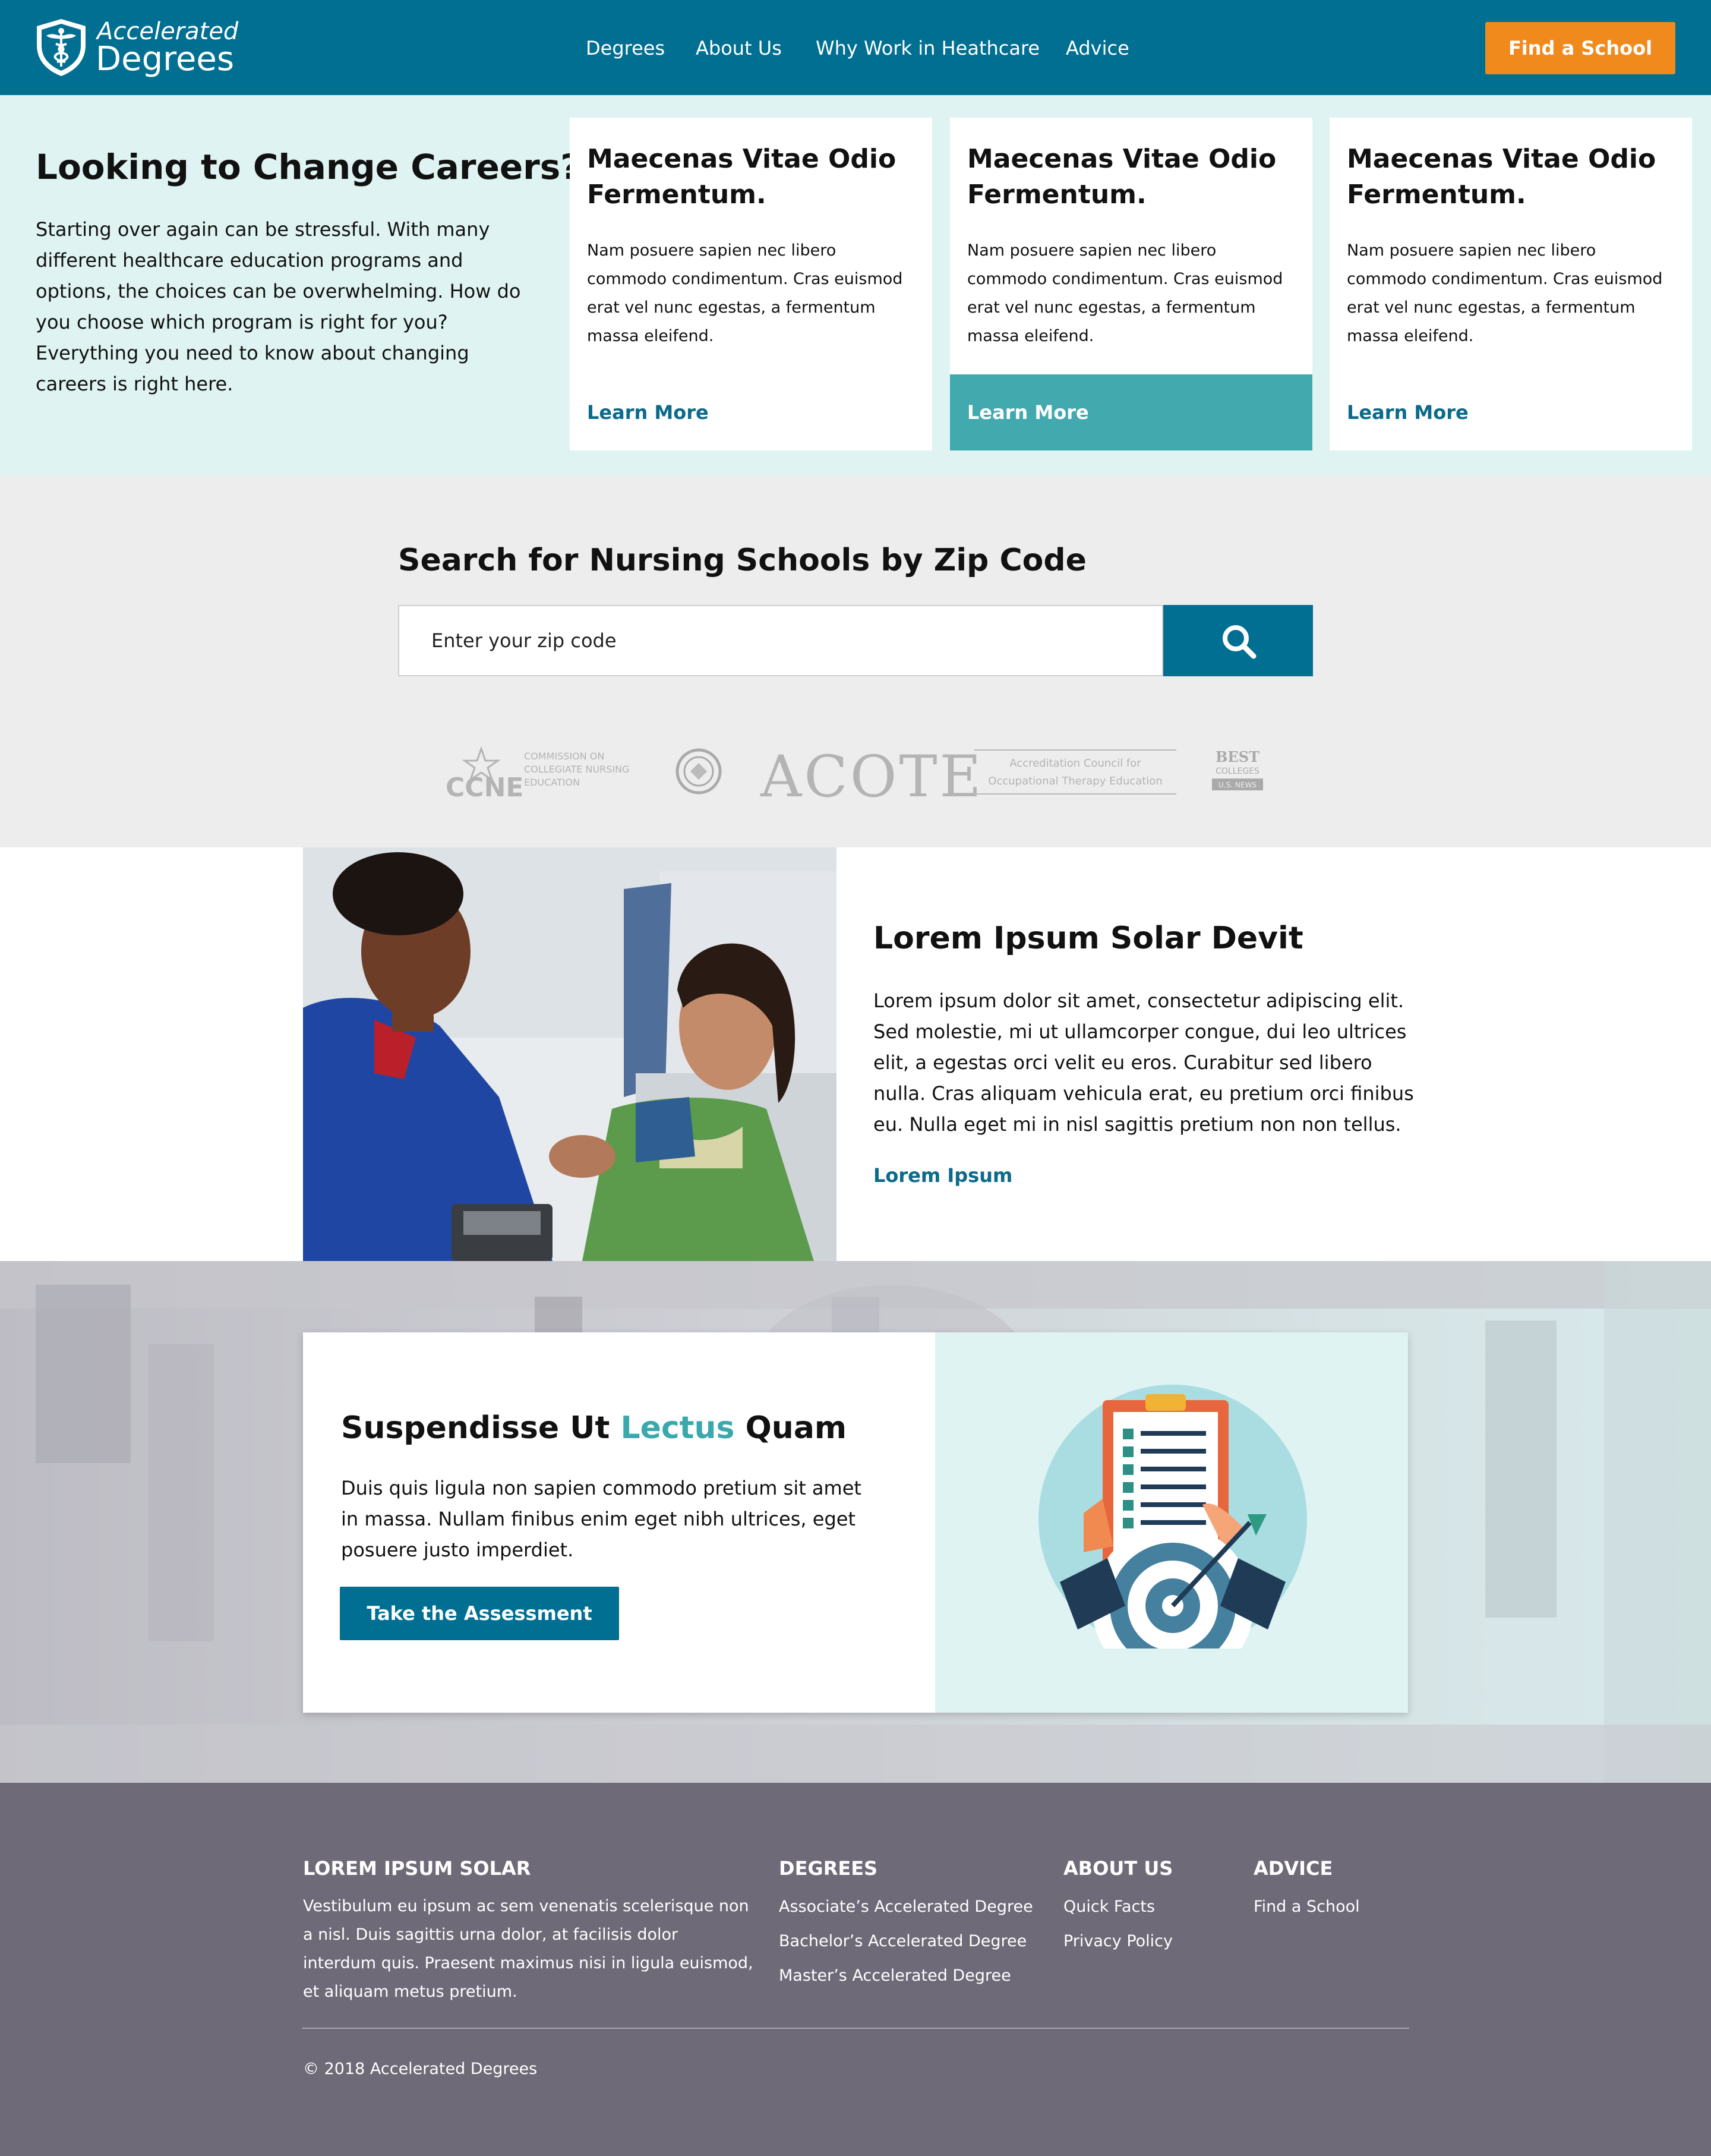 The height and width of the screenshot is (2156, 1711). Describe the element at coordinates (594, 1428) in the screenshot. I see `assessment-heading: Suspendisse Ut Lectus Quam` at that location.